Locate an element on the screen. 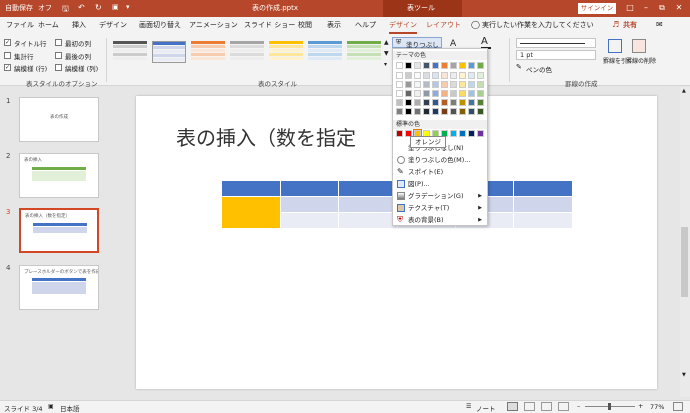 This screenshot has width=690, height=413. pen-style-select is located at coordinates (556, 43).